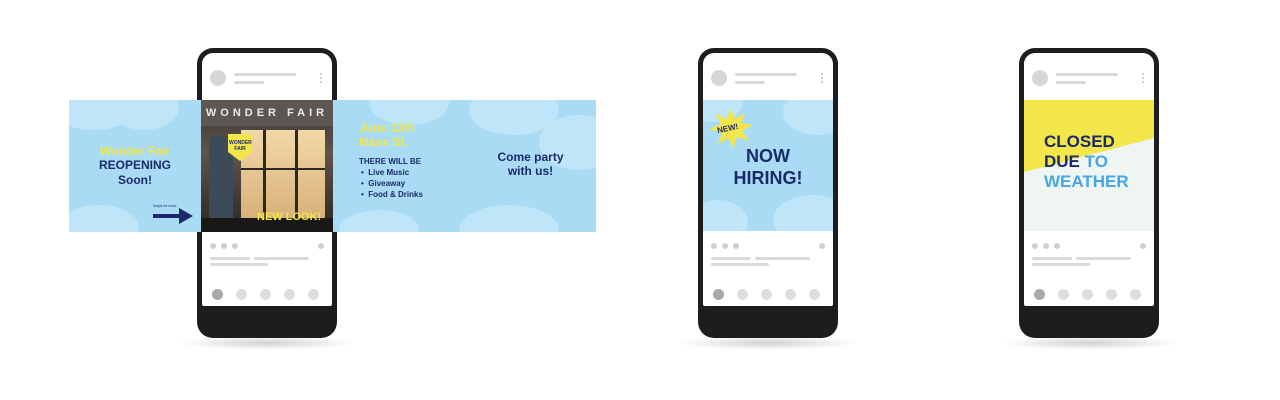 The image size is (1280, 400). Describe the element at coordinates (135, 180) in the screenshot. I see `soon-text: Soon!` at that location.